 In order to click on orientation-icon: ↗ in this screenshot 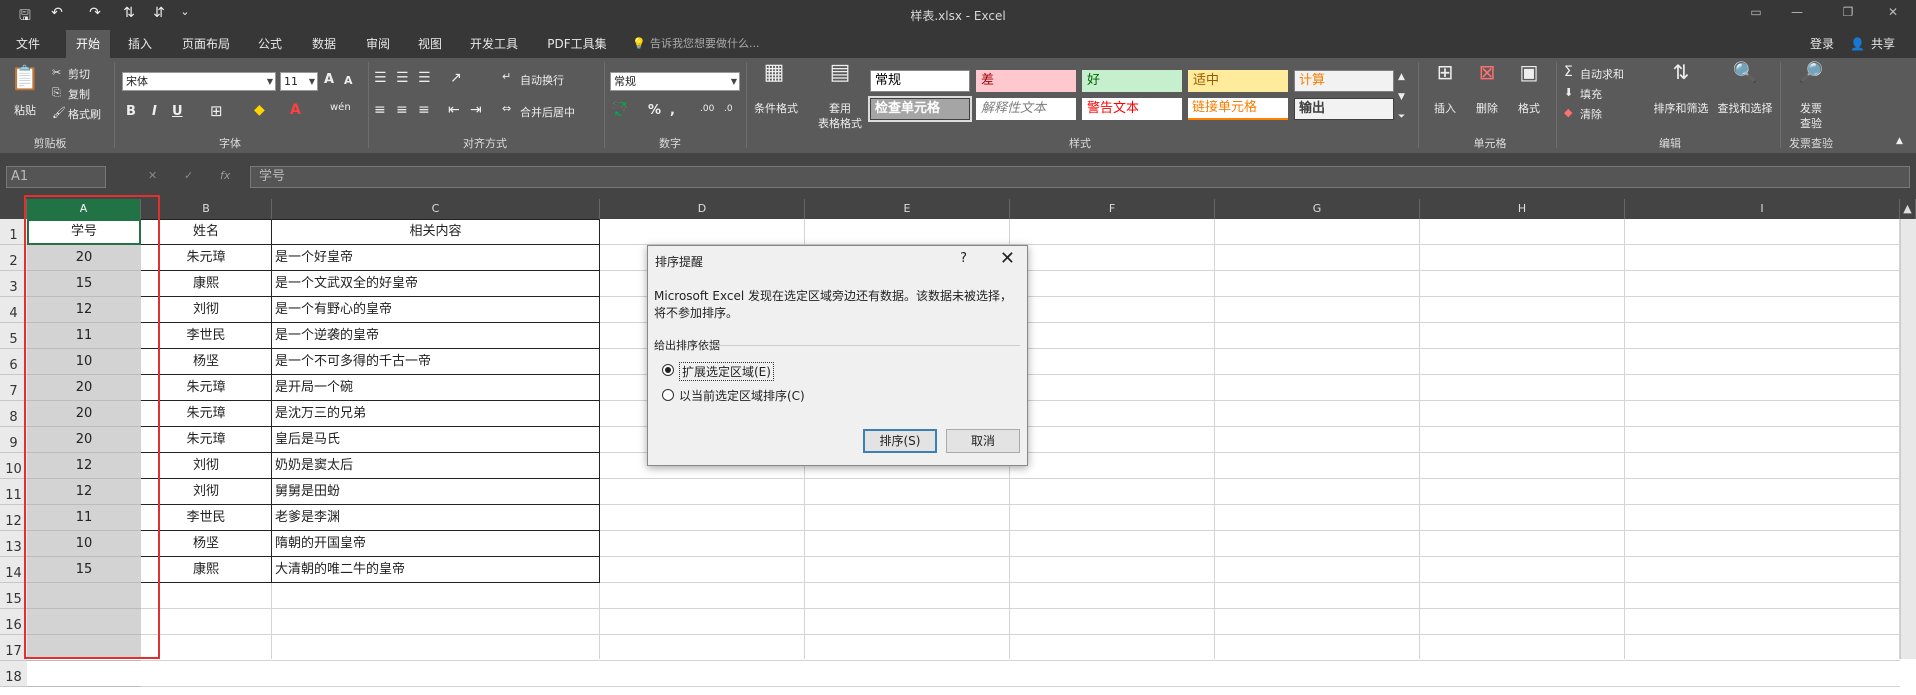, I will do `click(456, 78)`.